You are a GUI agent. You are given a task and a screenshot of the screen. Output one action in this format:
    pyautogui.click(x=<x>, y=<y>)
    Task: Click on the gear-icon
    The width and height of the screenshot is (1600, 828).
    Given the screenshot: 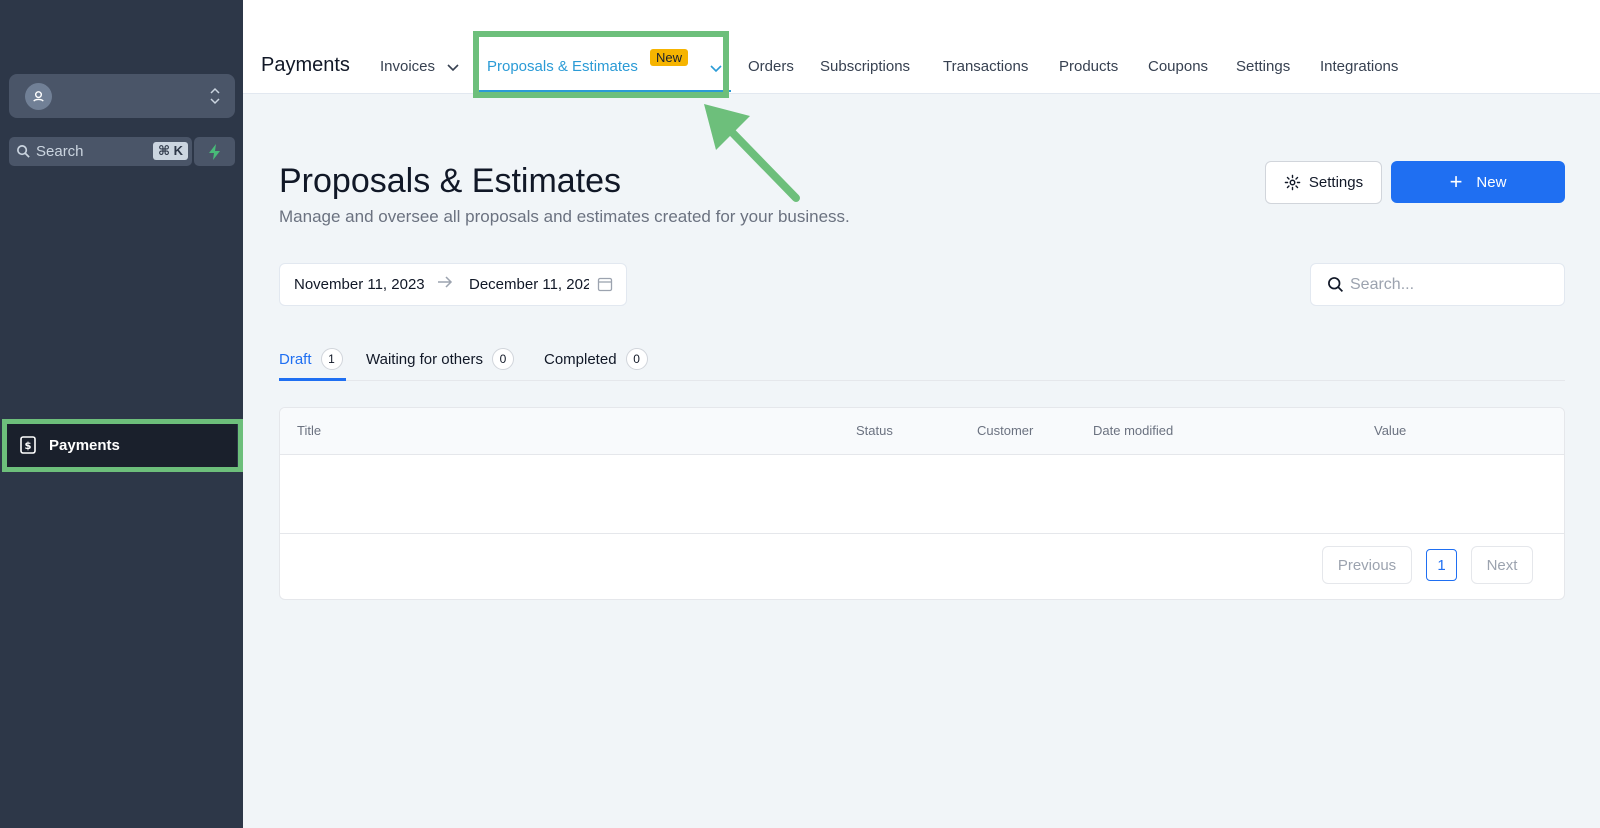 What is the action you would take?
    pyautogui.click(x=1292, y=182)
    